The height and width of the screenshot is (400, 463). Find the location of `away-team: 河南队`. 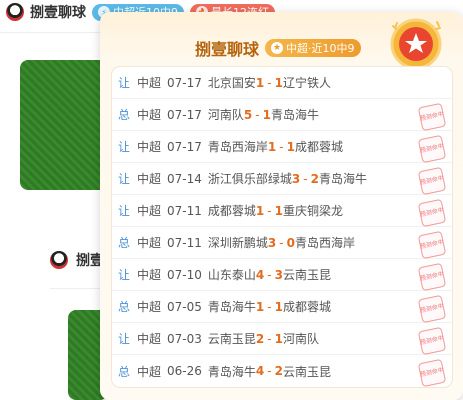

away-team: 河南队 is located at coordinates (300, 339).